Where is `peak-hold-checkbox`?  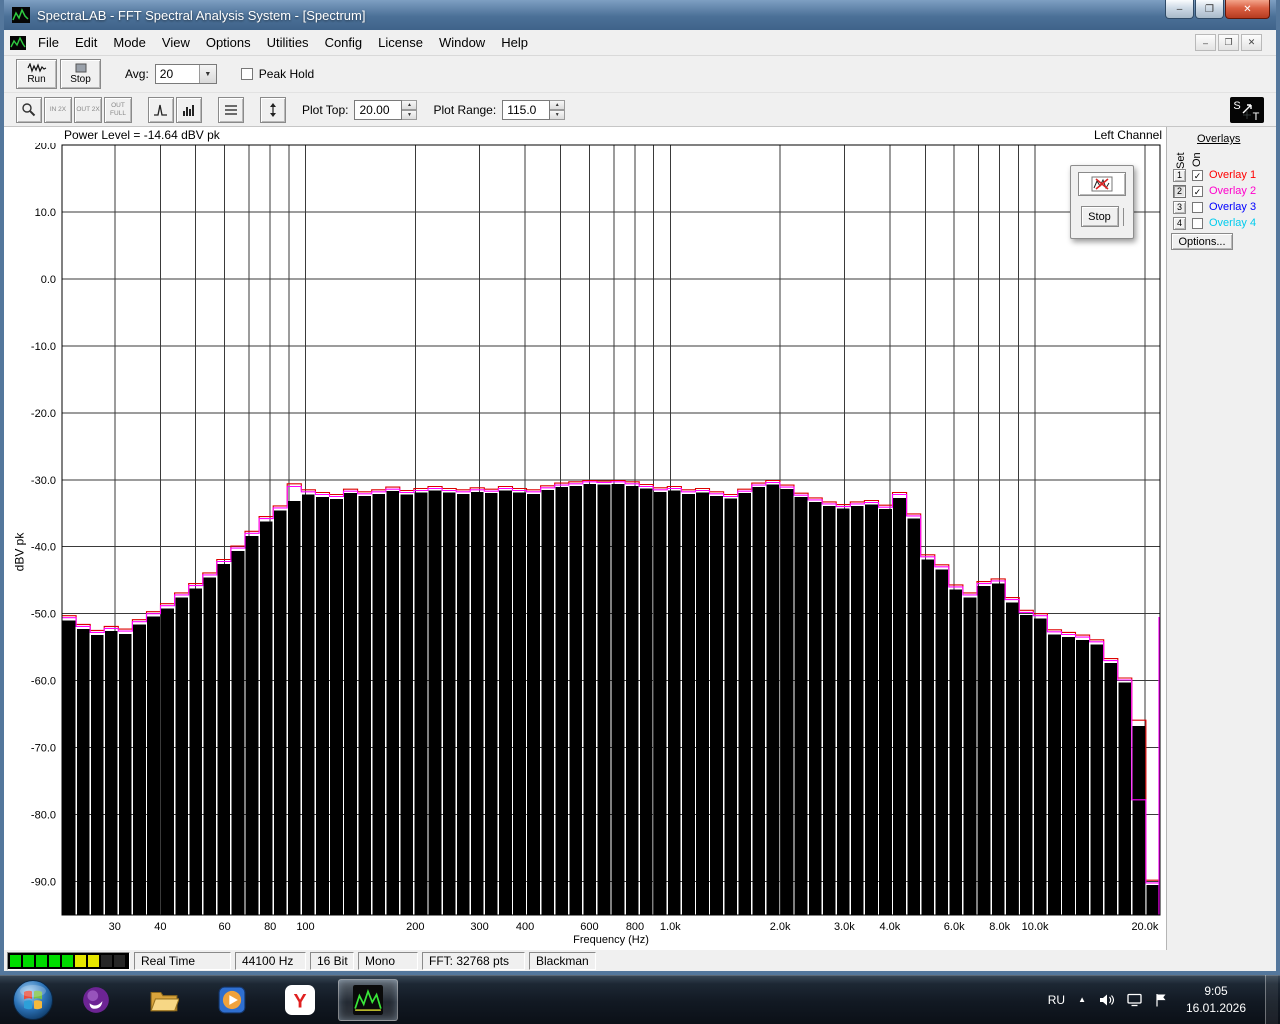 peak-hold-checkbox is located at coordinates (246, 74).